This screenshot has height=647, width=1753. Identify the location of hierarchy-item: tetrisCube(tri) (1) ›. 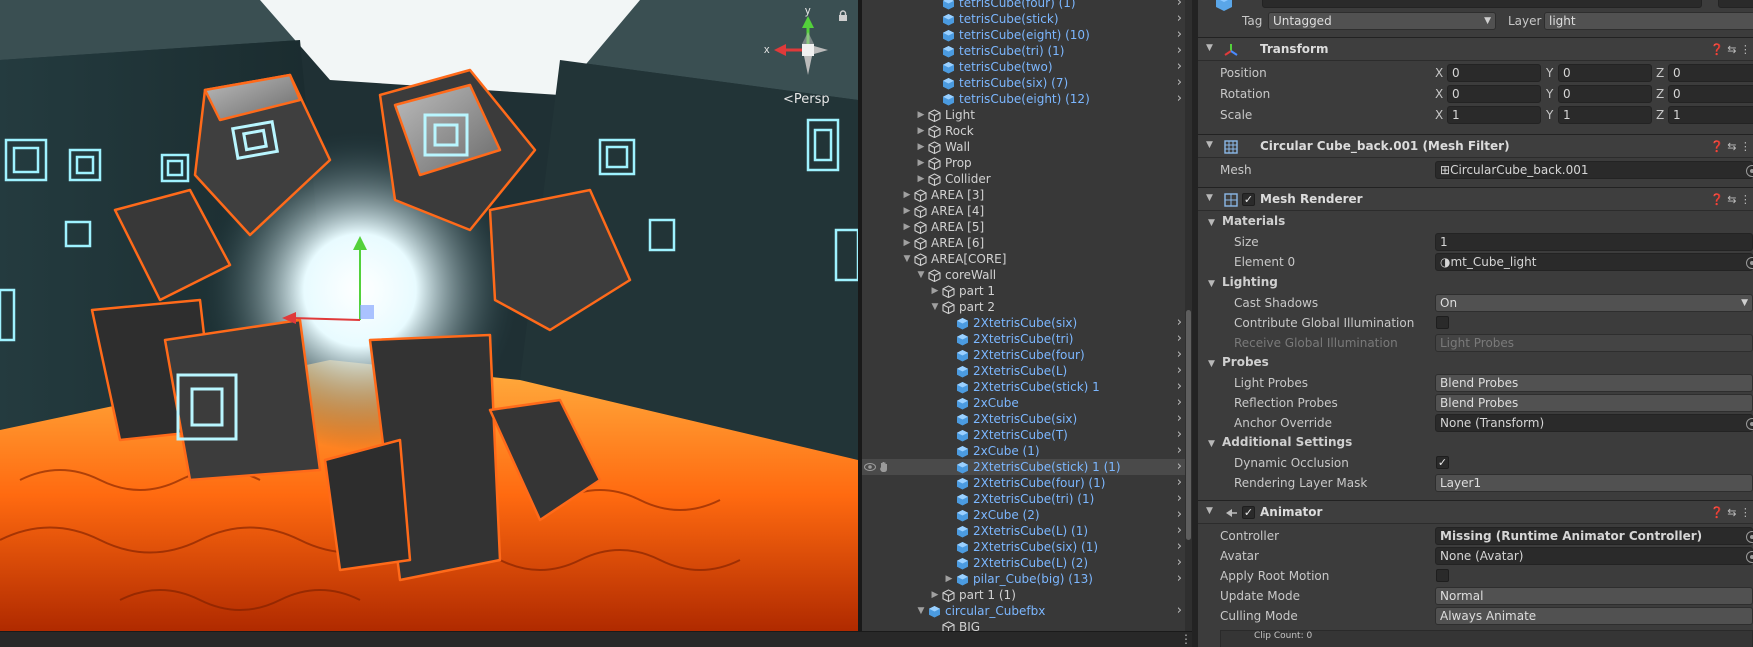
(1027, 51).